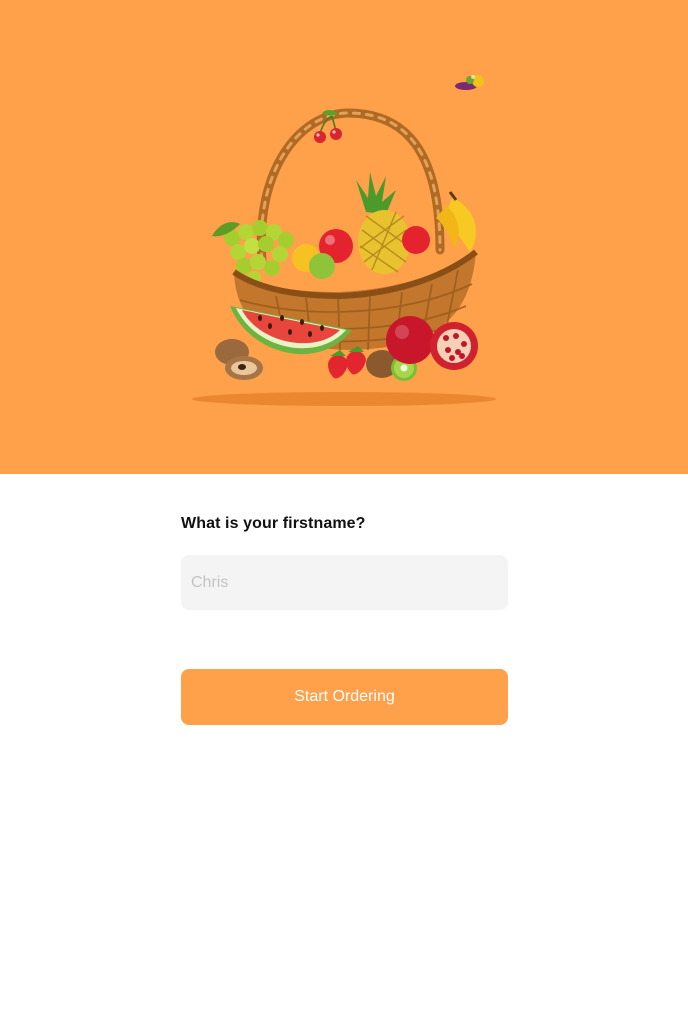  Describe the element at coordinates (344, 582) in the screenshot. I see `firstname-input` at that location.